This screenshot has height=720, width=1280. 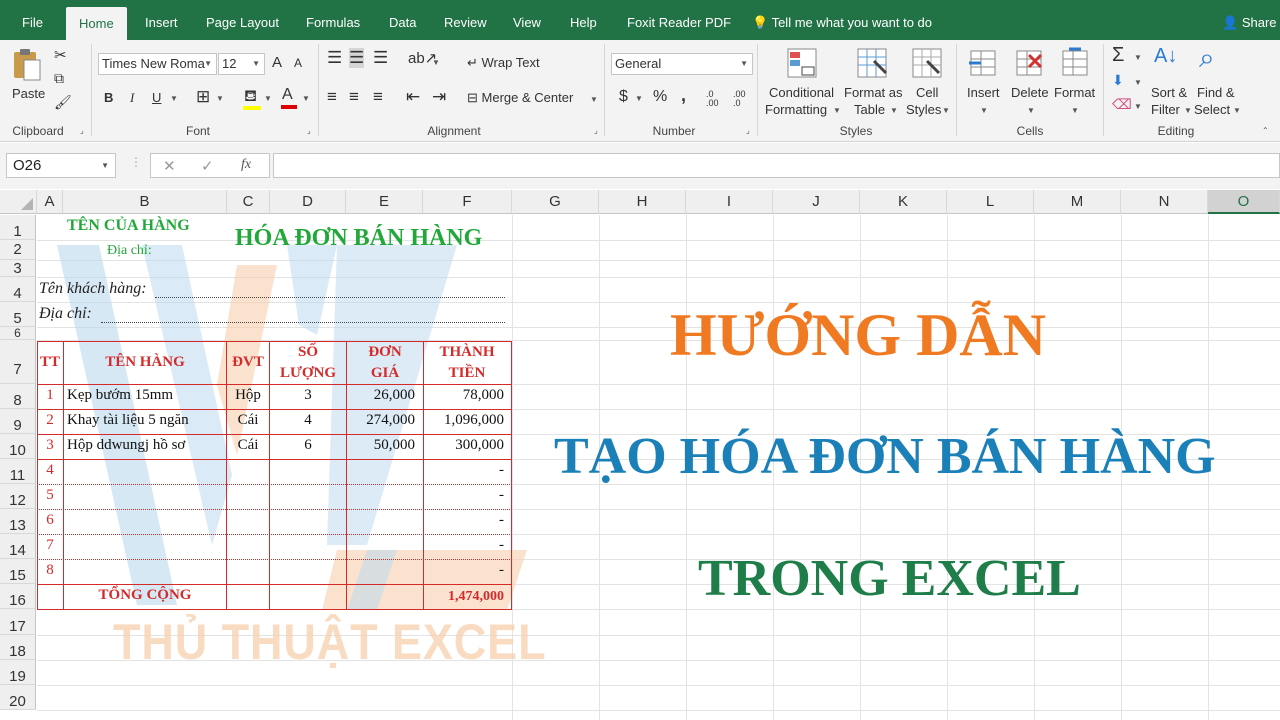 What do you see at coordinates (157, 64) in the screenshot?
I see `font-name-select: Times New Roma ▼` at bounding box center [157, 64].